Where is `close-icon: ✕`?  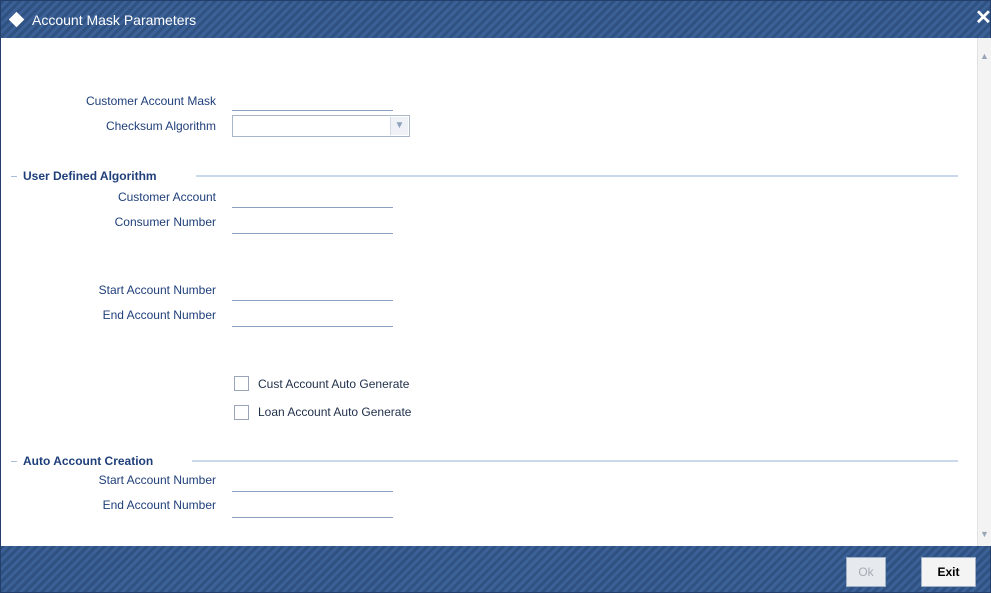 close-icon: ✕ is located at coordinates (983, 18).